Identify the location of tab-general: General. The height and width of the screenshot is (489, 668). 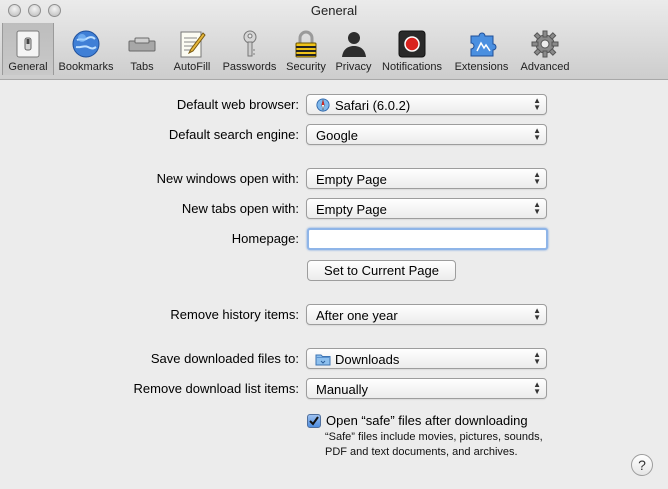
(28, 49).